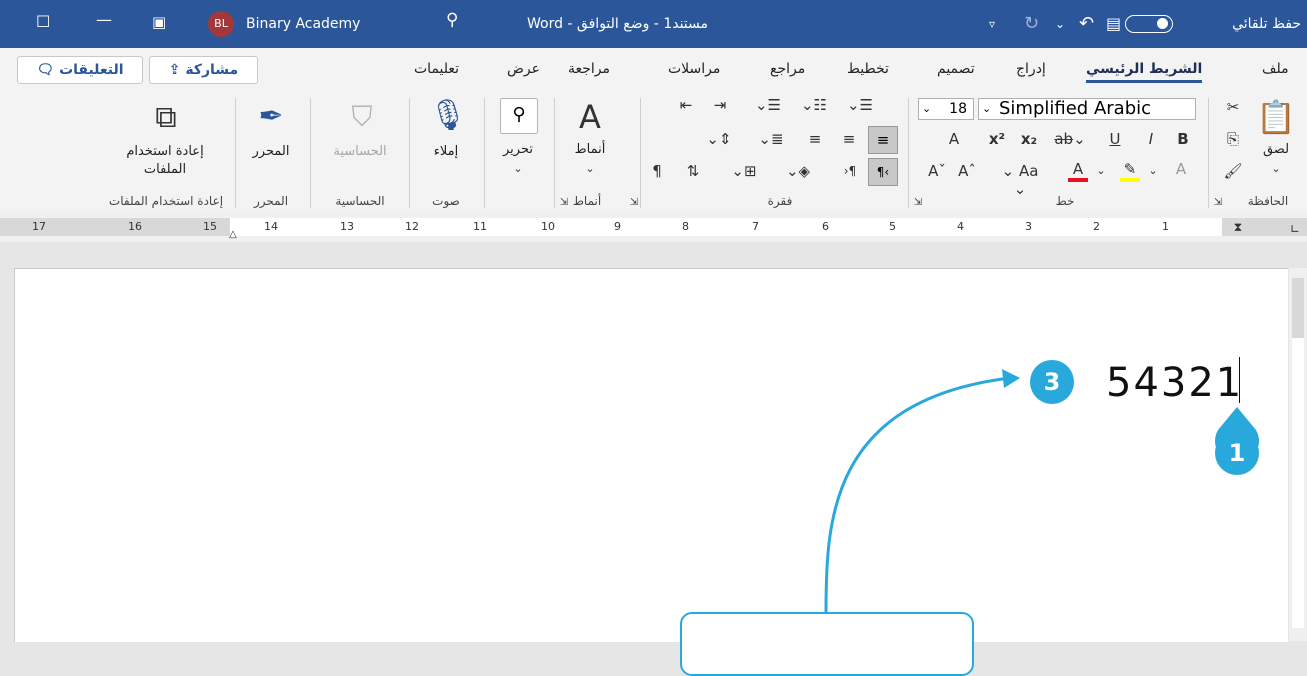  Describe the element at coordinates (1237, 453) in the screenshot. I see `step-badge-1: 1` at that location.